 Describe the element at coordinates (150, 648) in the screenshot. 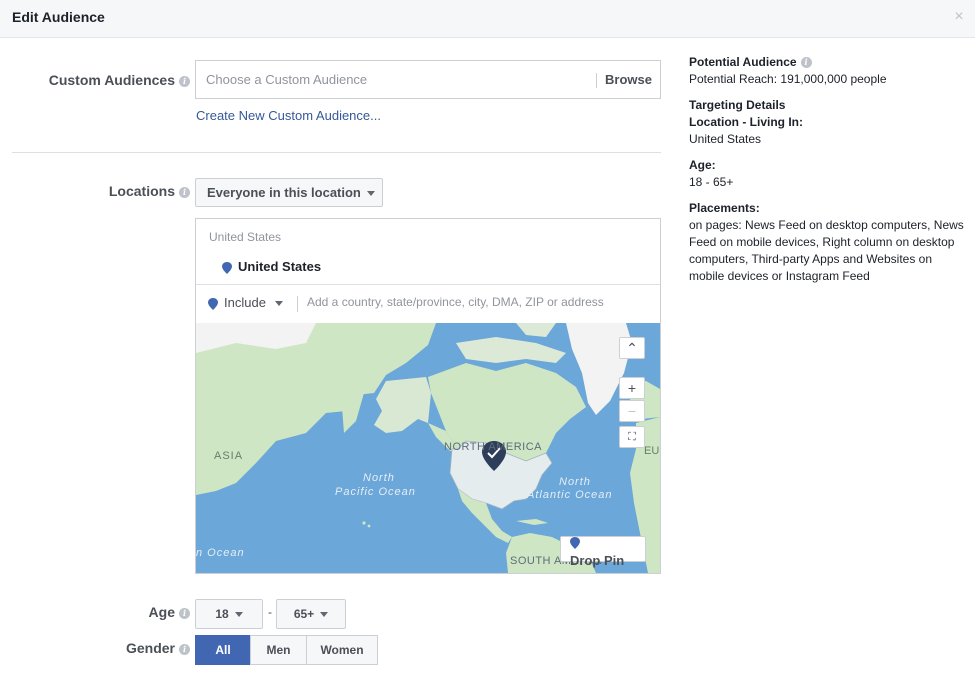

I see `gender-label-text: Gender` at that location.